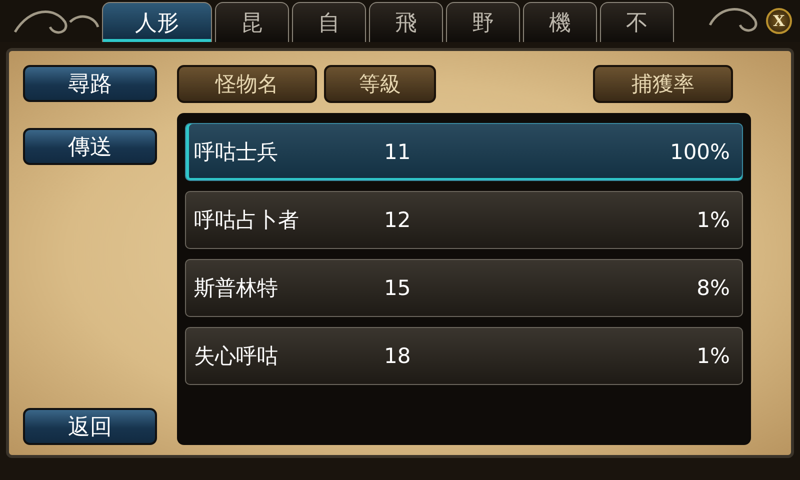 The height and width of the screenshot is (480, 800). I want to click on monster-row: 失心呼咕 18 1%, so click(464, 356).